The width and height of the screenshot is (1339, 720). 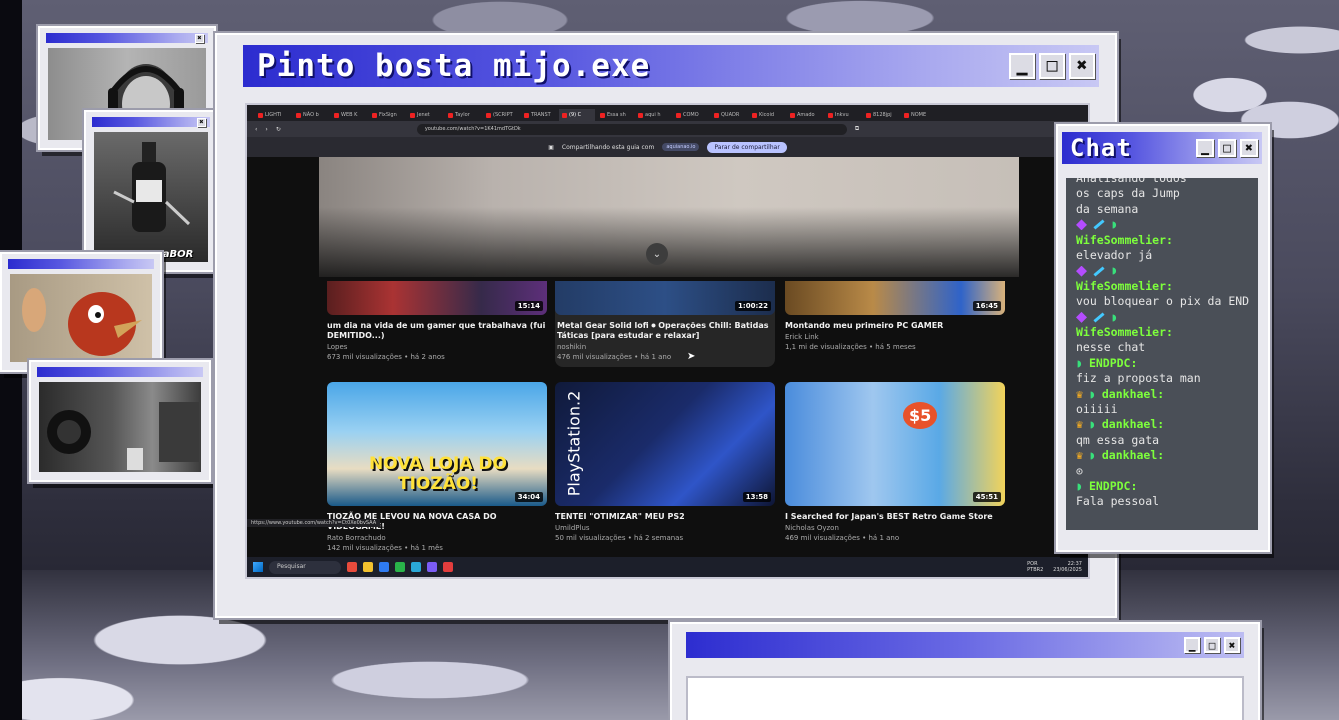 I want to click on chevron-down-icon: ⌄, so click(x=657, y=254).